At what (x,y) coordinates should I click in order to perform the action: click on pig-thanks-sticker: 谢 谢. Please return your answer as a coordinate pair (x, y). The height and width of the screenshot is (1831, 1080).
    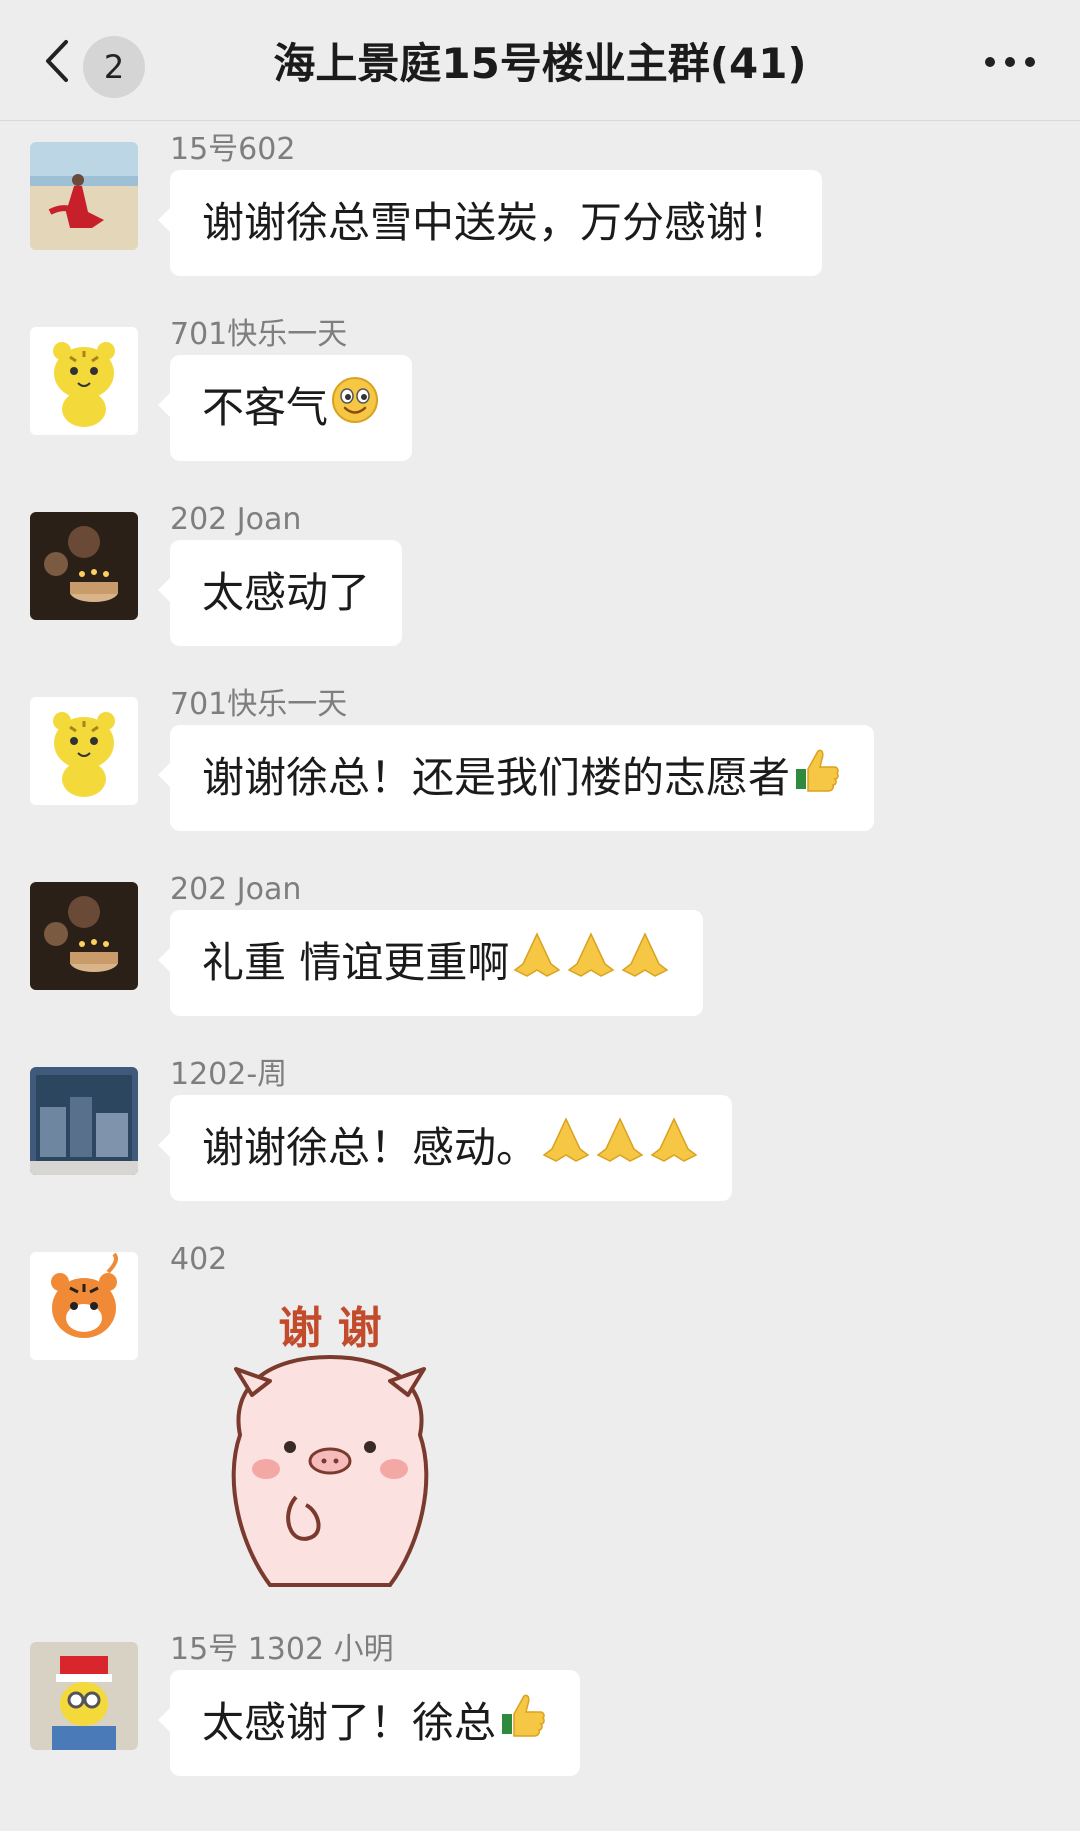
    Looking at the image, I should click on (330, 1442).